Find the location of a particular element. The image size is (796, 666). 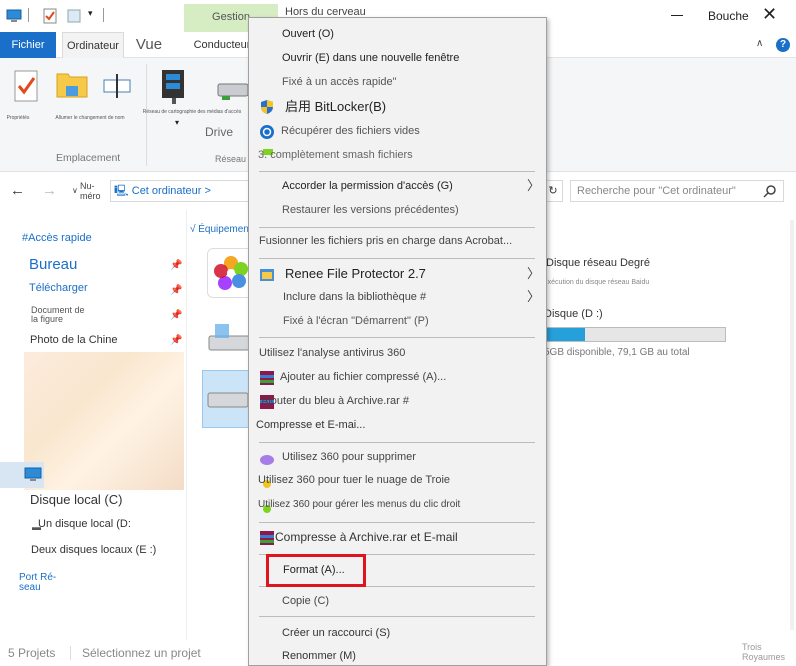

content-scrollbar is located at coordinates (792, 425).